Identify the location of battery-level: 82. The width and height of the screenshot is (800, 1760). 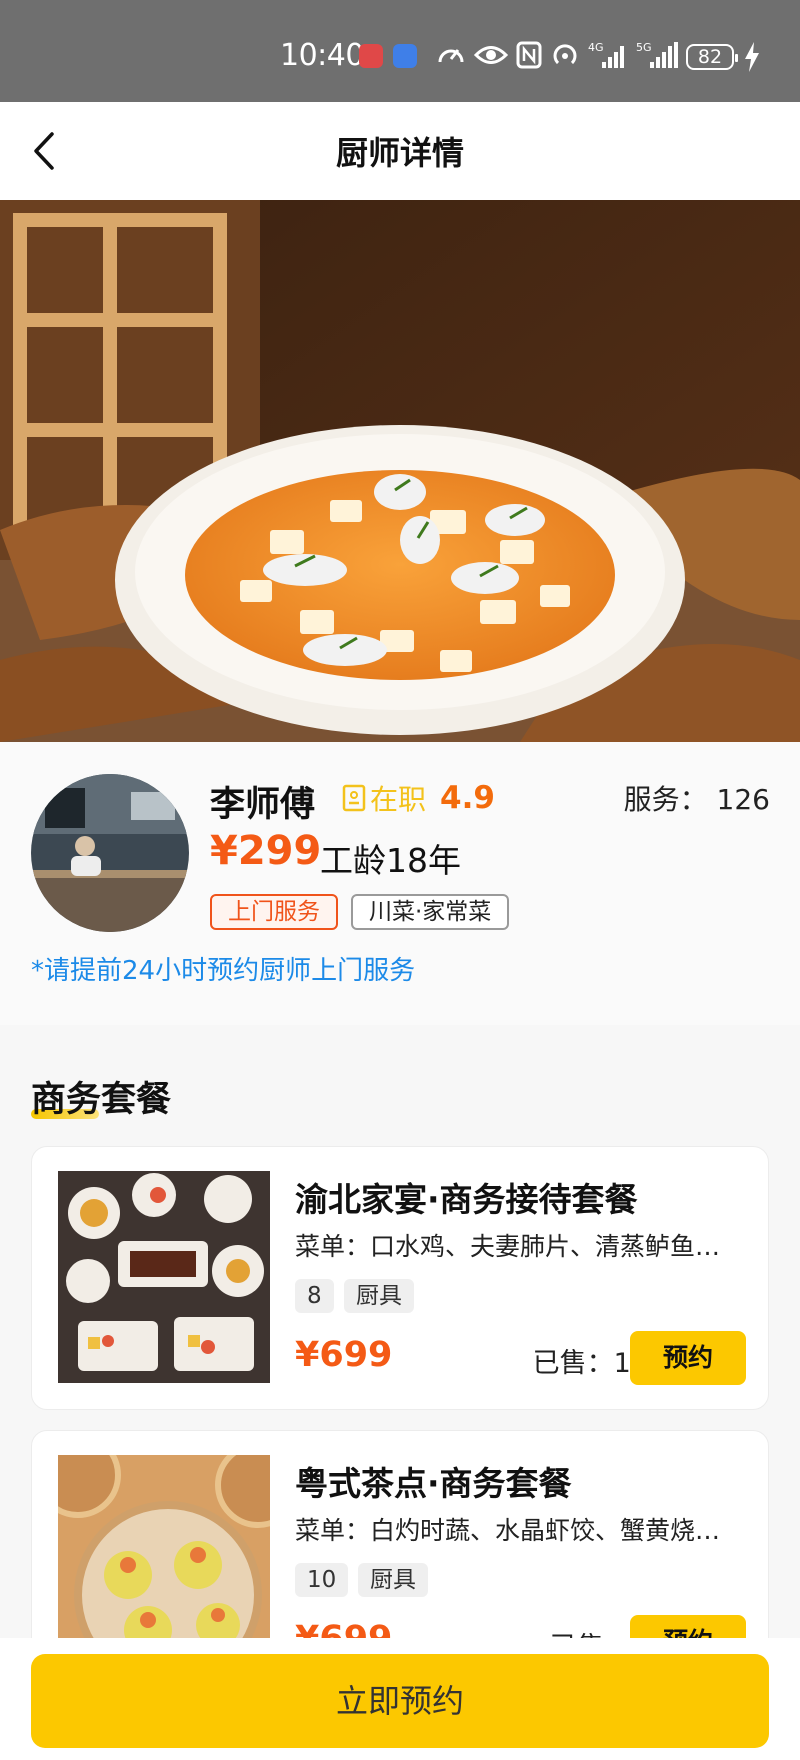
(710, 57).